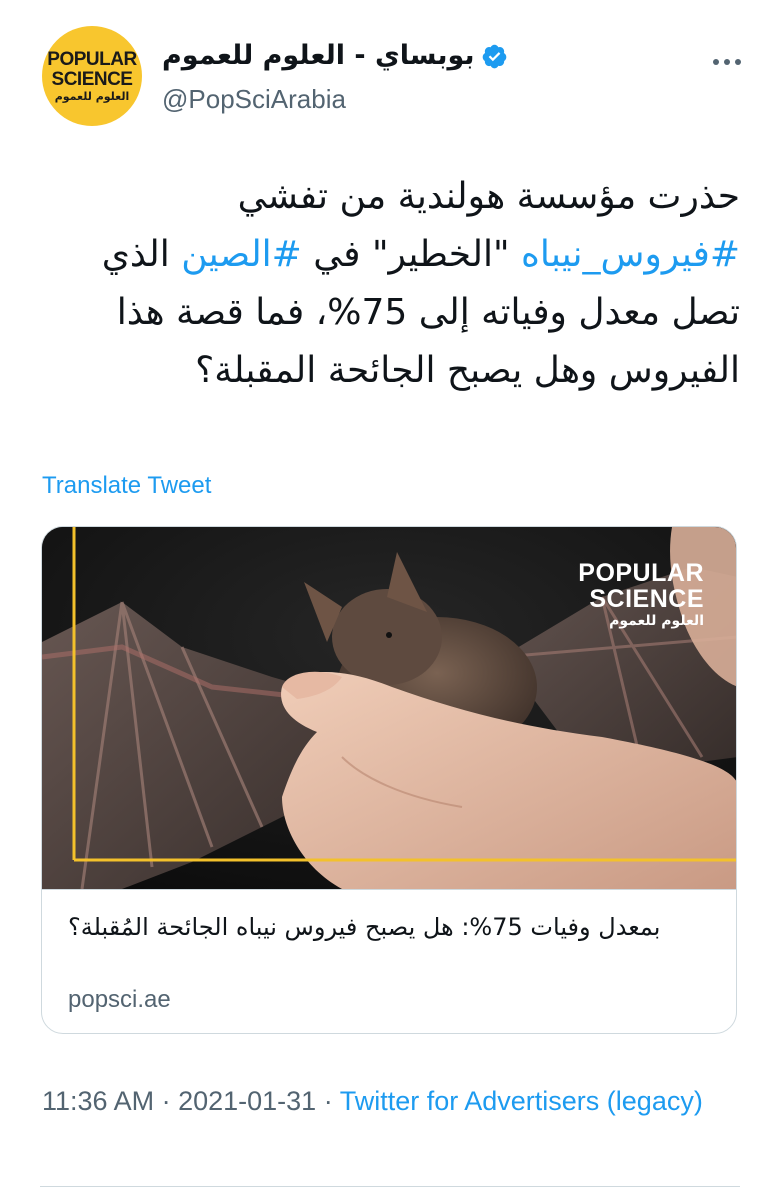  I want to click on verified-badge-icon, so click(494, 56).